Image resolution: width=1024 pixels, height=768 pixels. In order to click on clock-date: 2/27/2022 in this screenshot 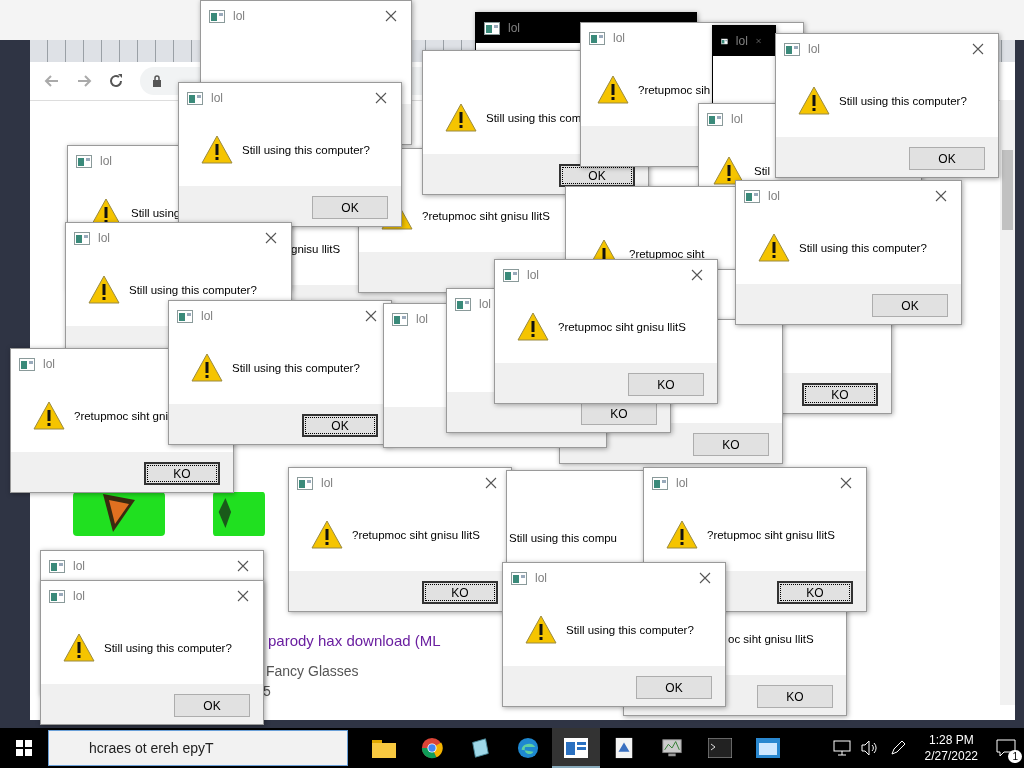, I will do `click(951, 756)`.